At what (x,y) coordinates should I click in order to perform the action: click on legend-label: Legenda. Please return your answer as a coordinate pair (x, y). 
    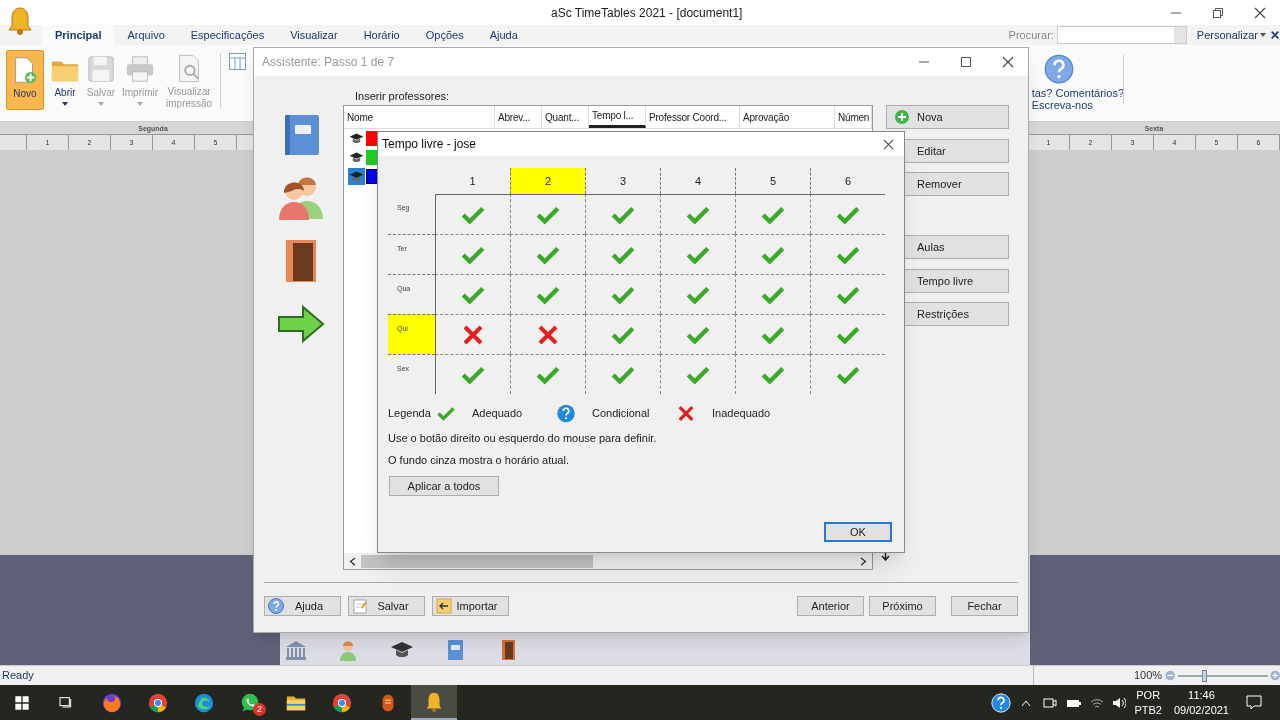
    Looking at the image, I should click on (410, 413).